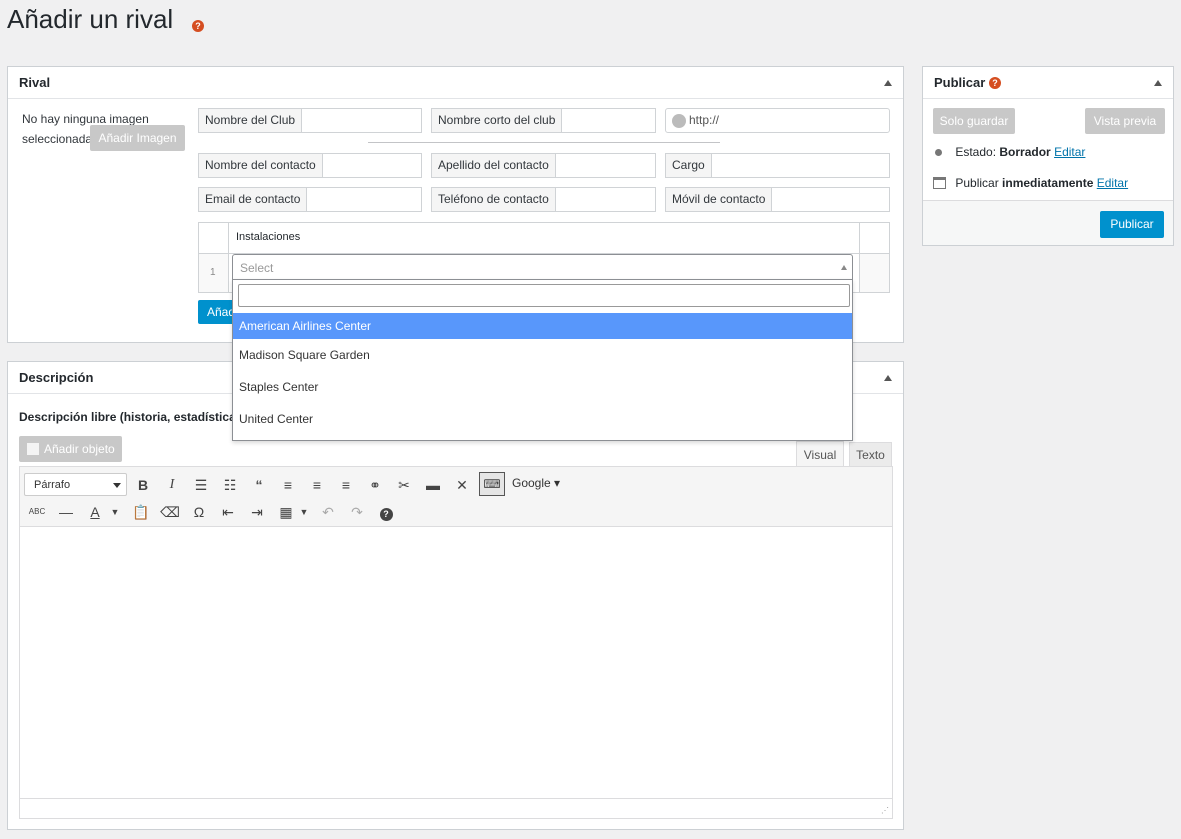  Describe the element at coordinates (56, 377) in the screenshot. I see `description-box-title: Descripción` at that location.